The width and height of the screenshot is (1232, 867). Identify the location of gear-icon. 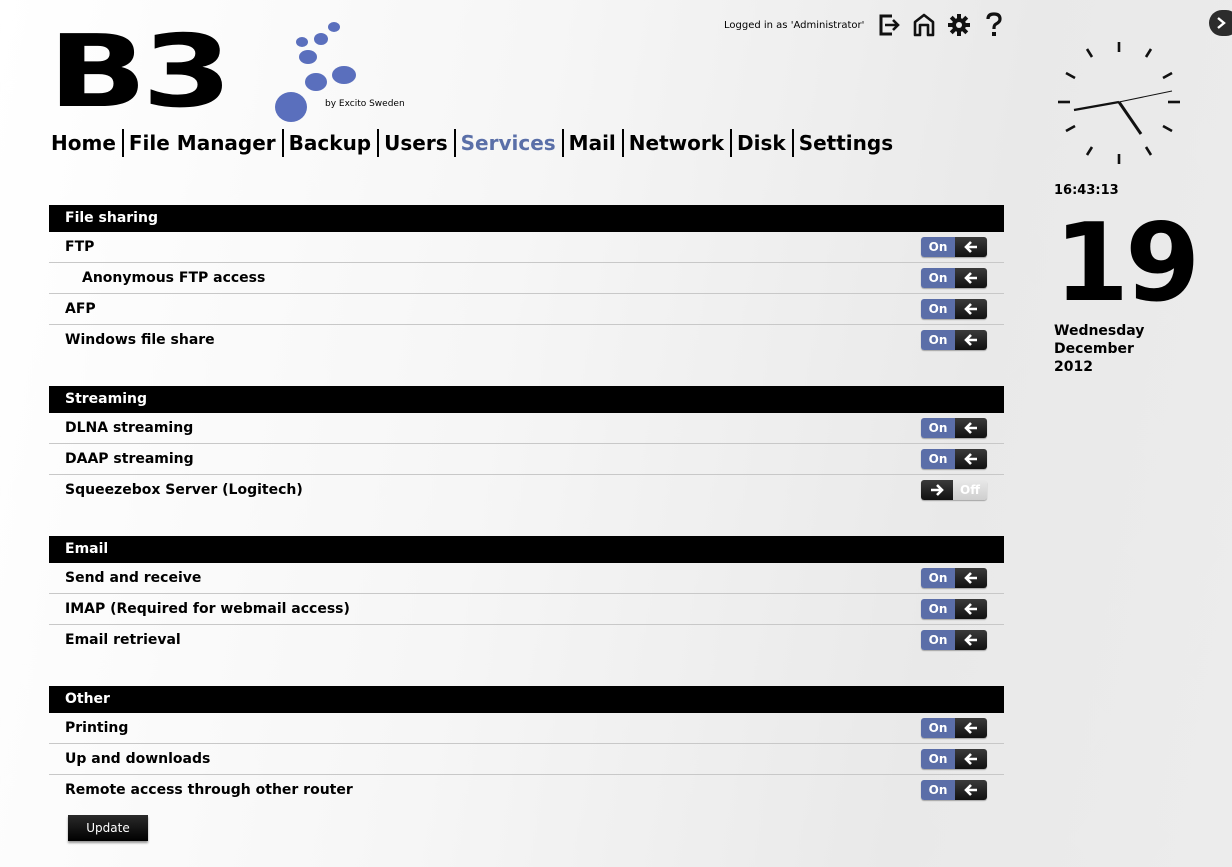
(959, 25).